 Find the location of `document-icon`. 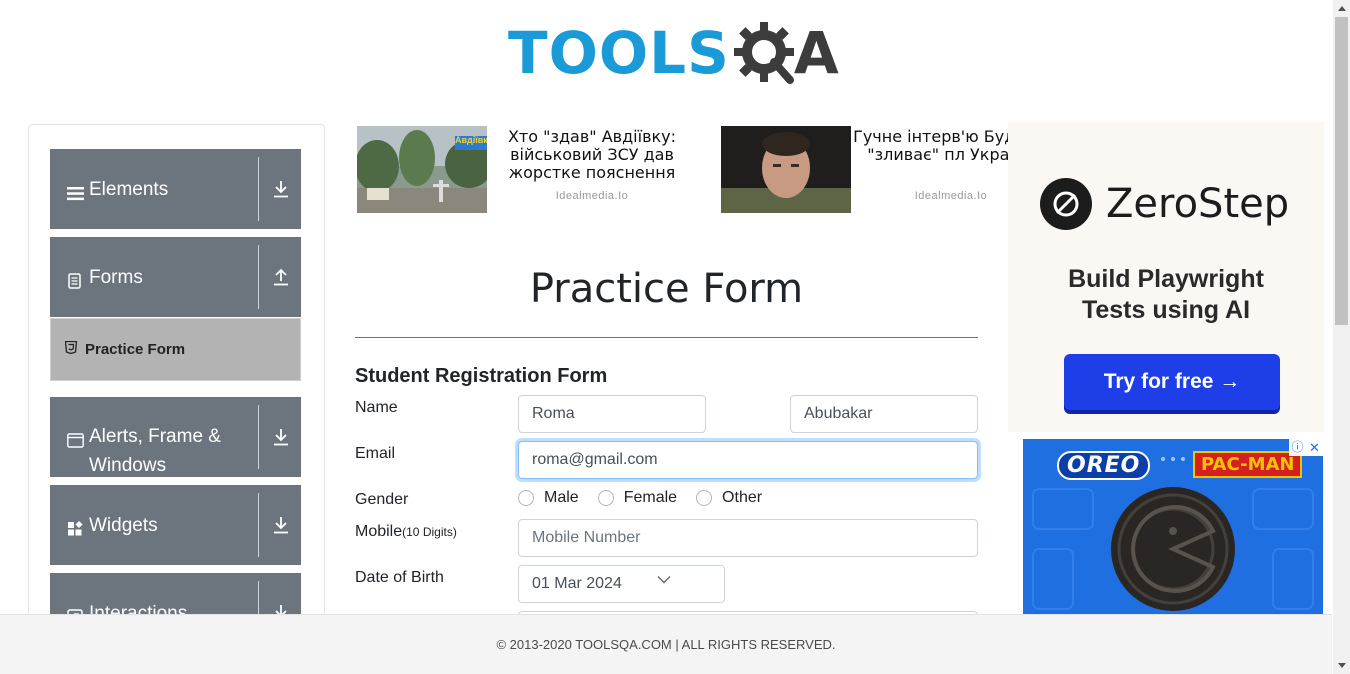

document-icon is located at coordinates (76, 283).